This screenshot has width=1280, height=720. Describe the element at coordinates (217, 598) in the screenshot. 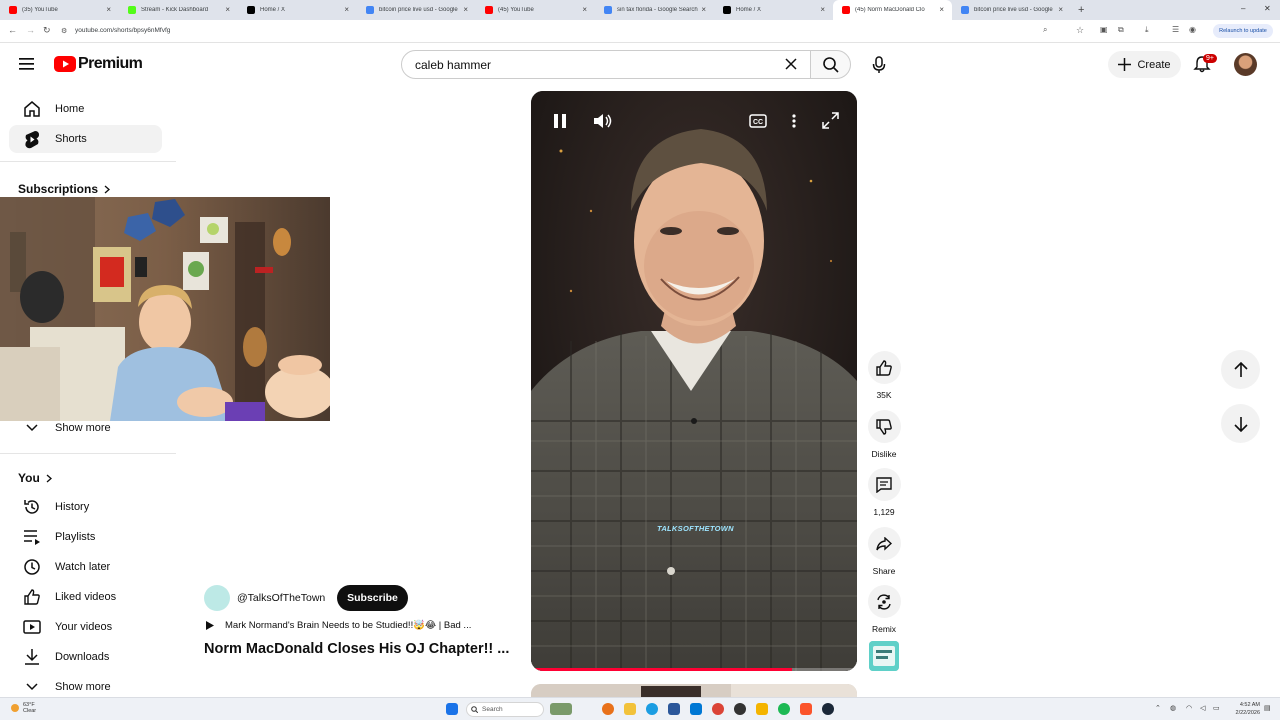

I see `channel-avatar` at that location.